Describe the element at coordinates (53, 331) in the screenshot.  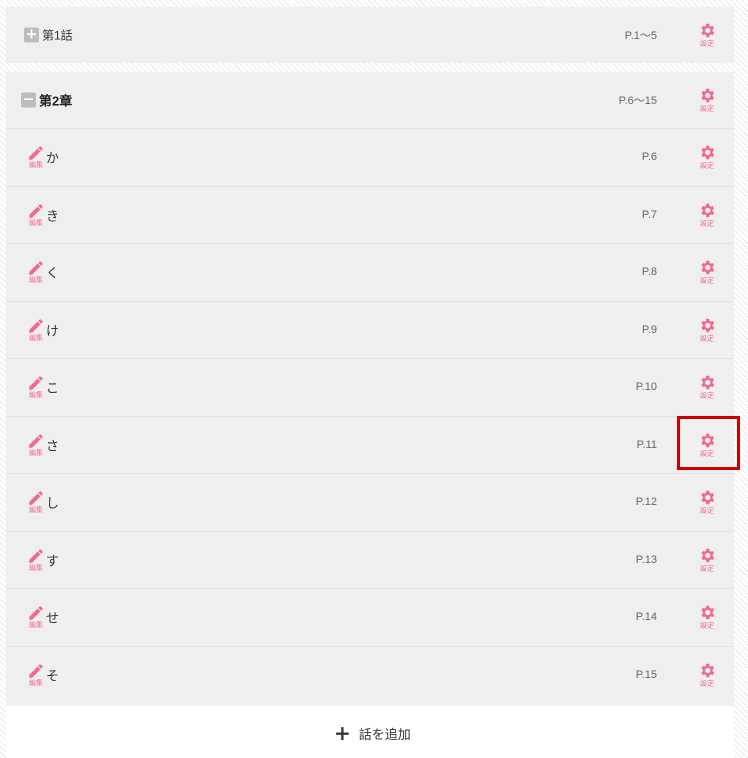
I see `episode-title: け` at that location.